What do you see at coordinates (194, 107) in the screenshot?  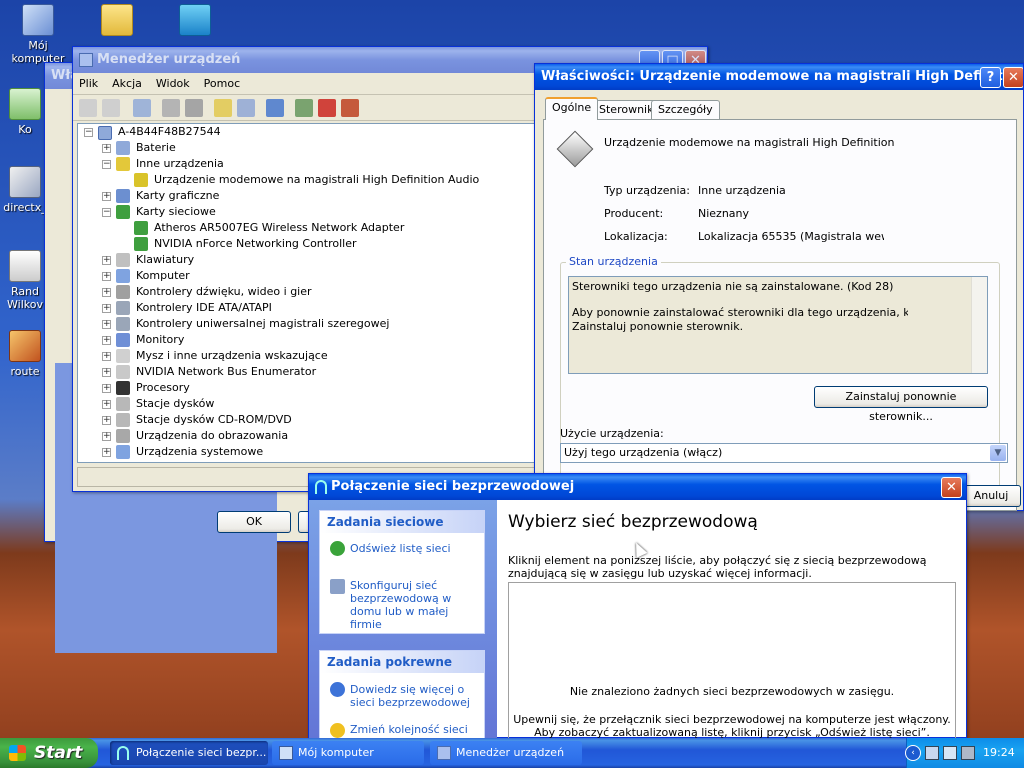 I see `print-icon` at bounding box center [194, 107].